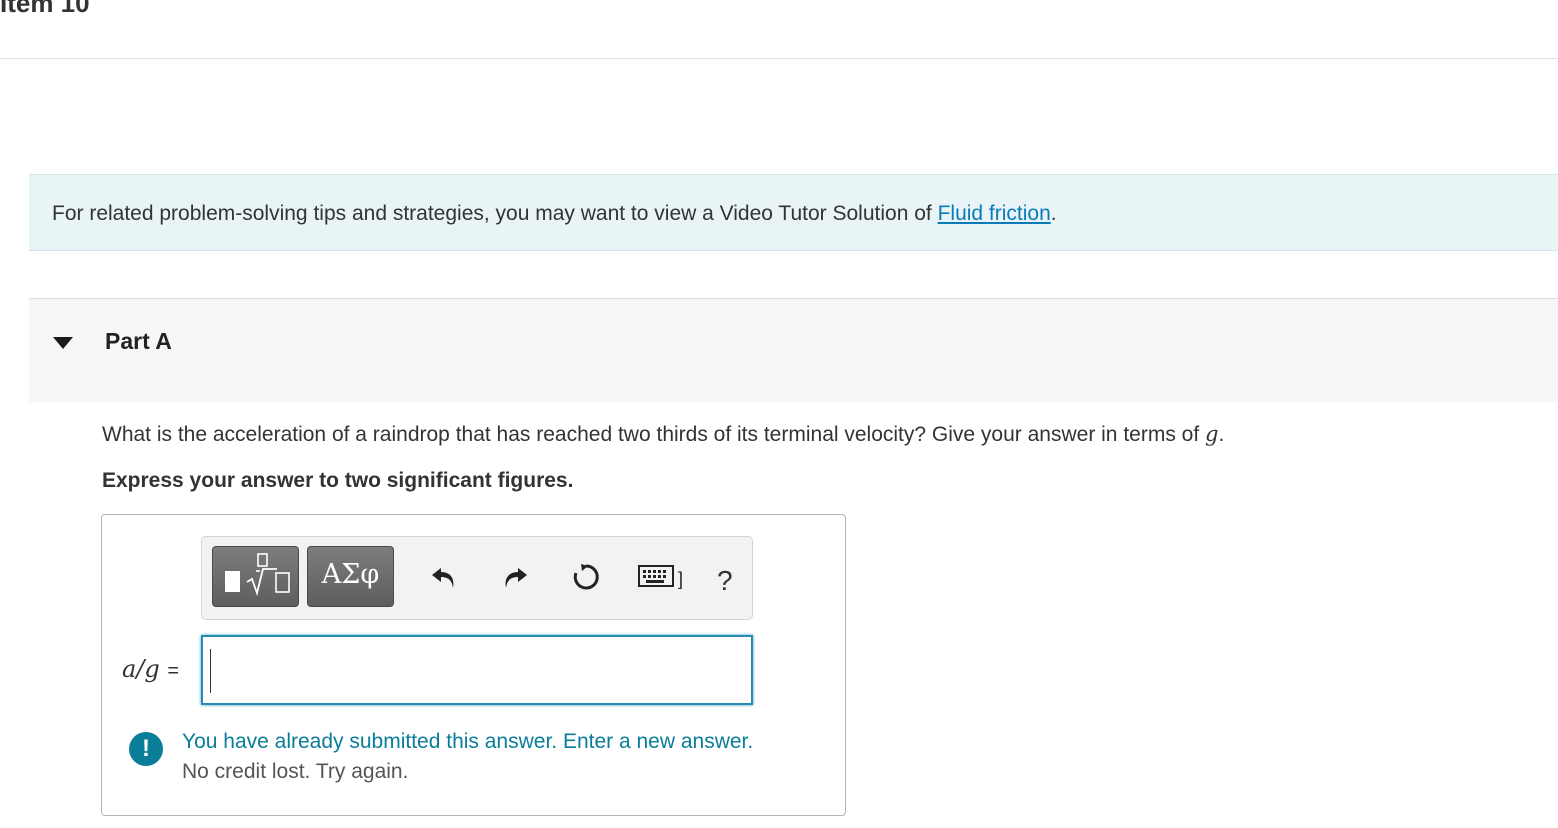 The width and height of the screenshot is (1558, 828). I want to click on keyboard-glyph: ], so click(660, 577).